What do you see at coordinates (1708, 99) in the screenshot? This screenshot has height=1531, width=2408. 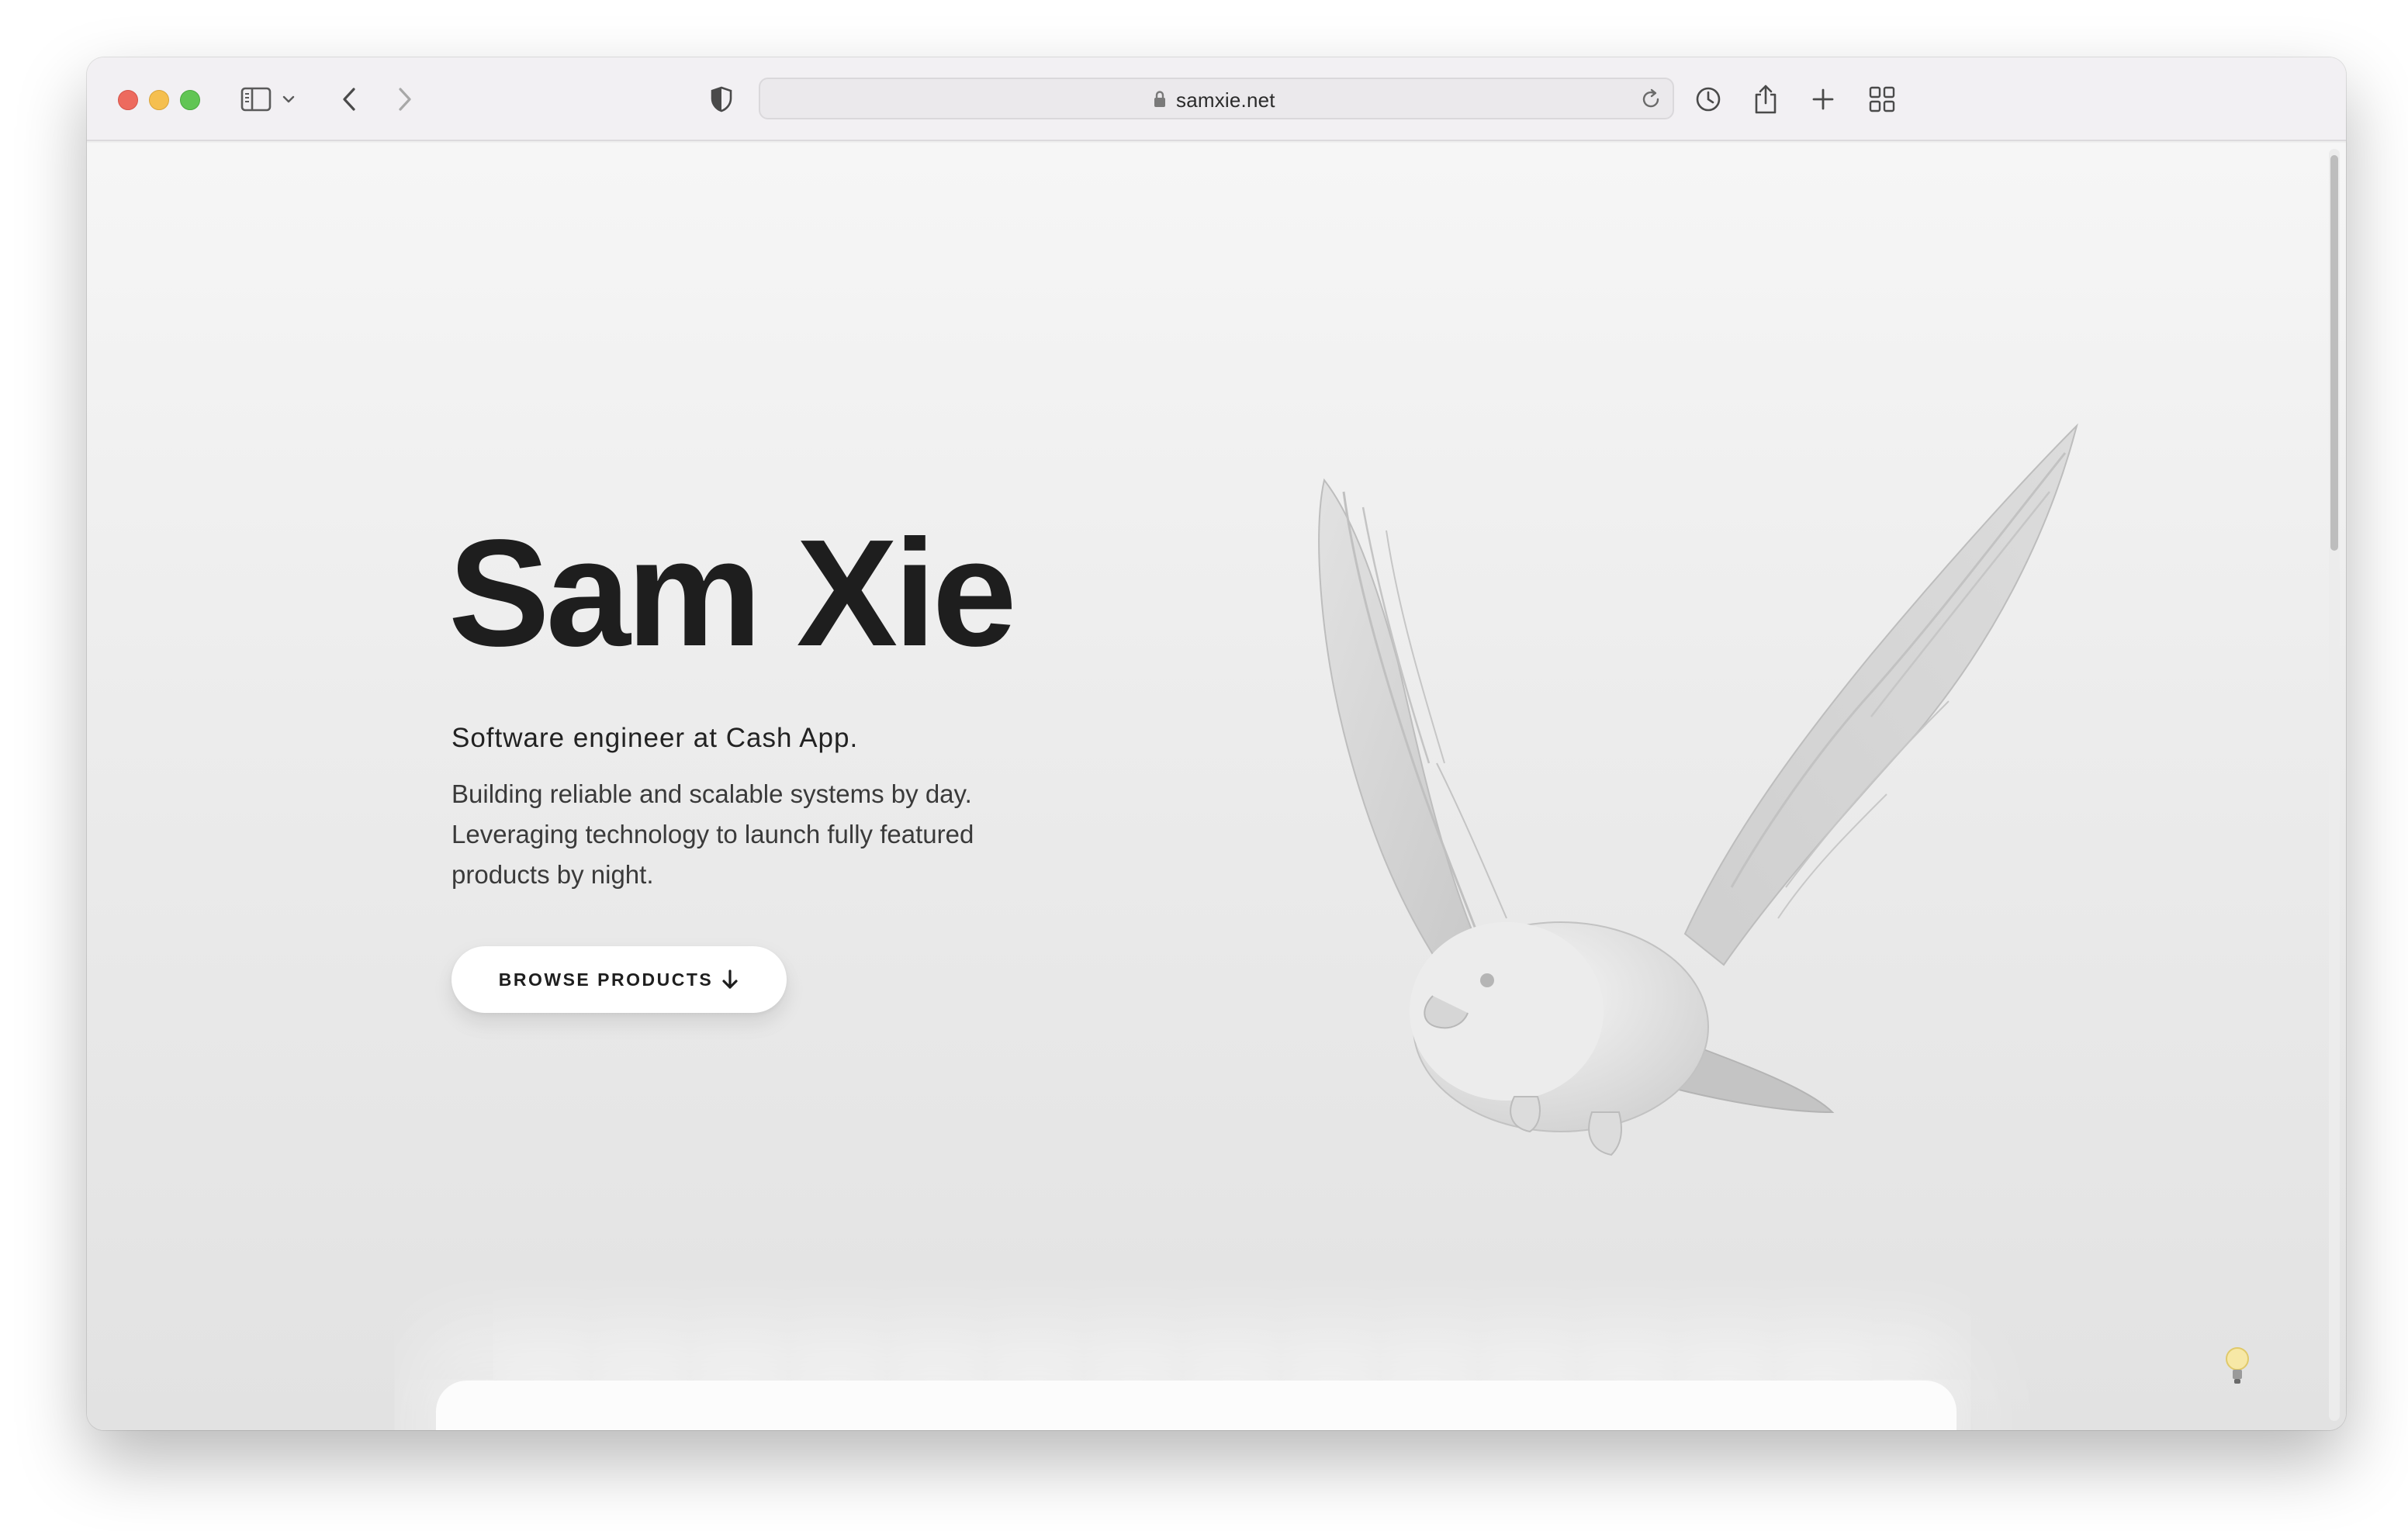 I see `history-icon` at bounding box center [1708, 99].